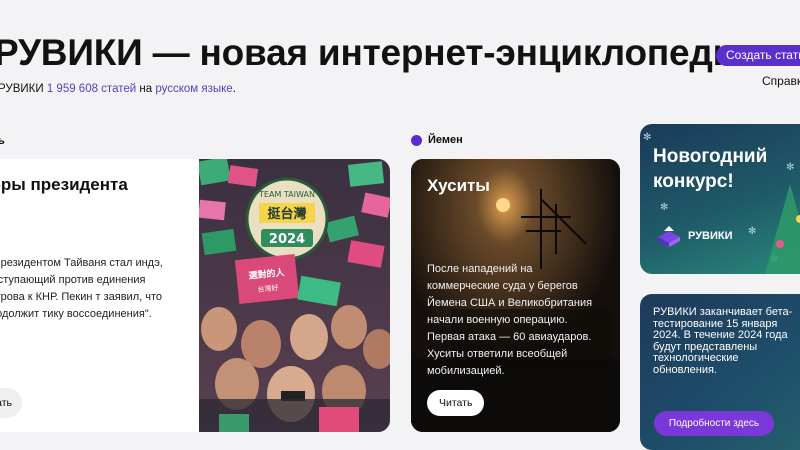 The image size is (800, 450). I want to click on svg-text: TEAM TAIWAN, so click(286, 194).